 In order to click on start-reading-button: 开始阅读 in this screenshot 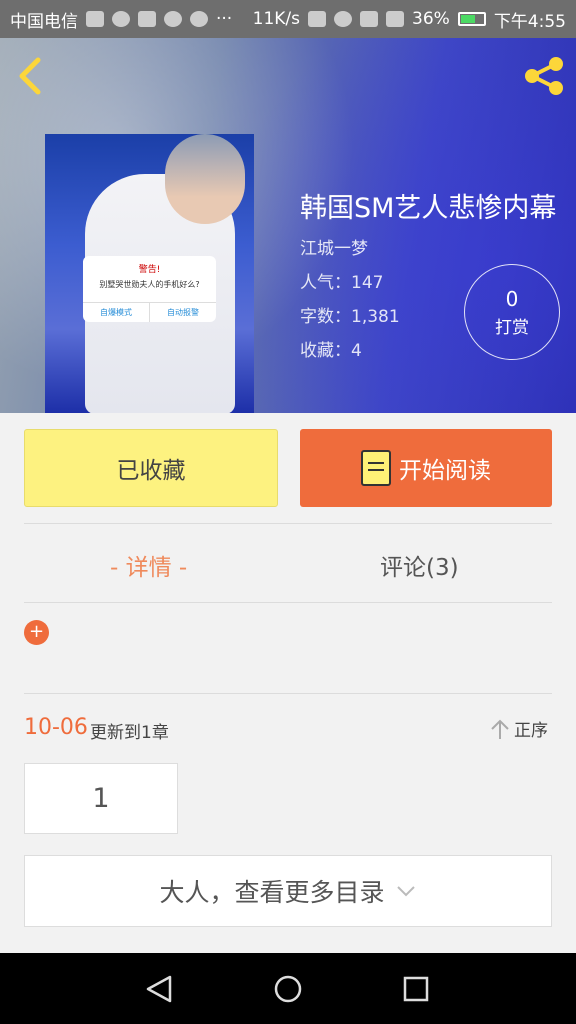, I will do `click(426, 468)`.